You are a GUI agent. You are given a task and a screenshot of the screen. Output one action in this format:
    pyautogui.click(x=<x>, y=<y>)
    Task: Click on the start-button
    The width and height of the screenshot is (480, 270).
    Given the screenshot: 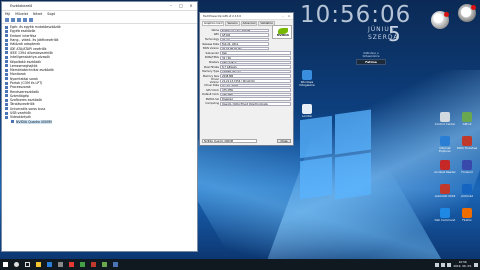 What is the action you would take?
    pyautogui.click(x=5, y=264)
    